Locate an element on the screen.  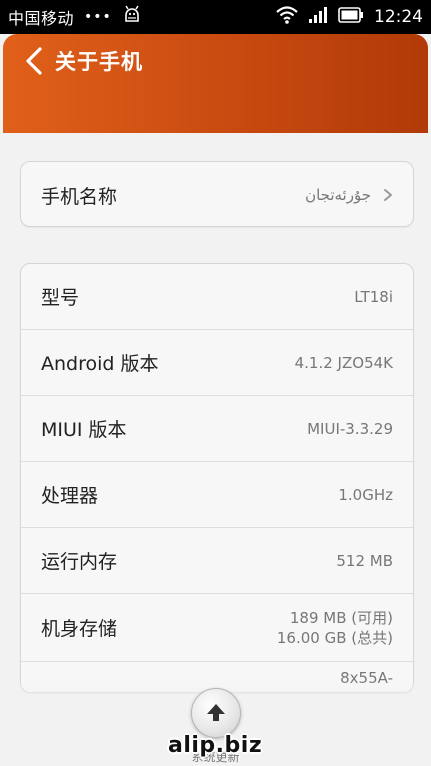
device-name-label: 手机名称 is located at coordinates (79, 196).